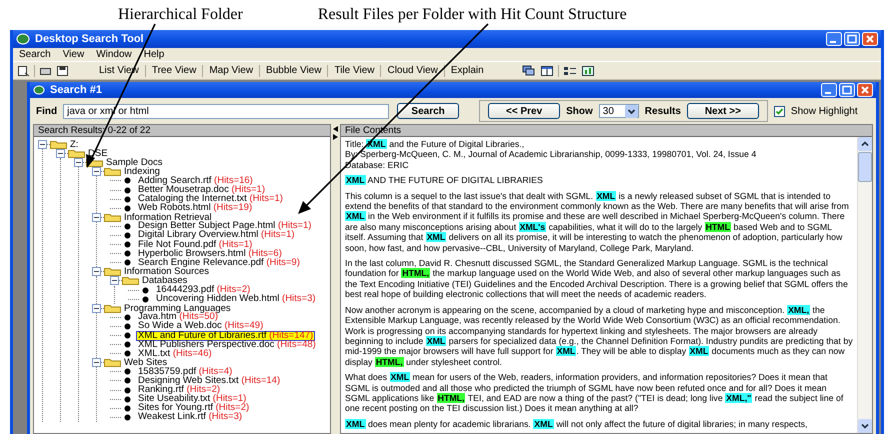 The height and width of the screenshot is (434, 888). I want to click on folder-label: Indexing, so click(142, 171).